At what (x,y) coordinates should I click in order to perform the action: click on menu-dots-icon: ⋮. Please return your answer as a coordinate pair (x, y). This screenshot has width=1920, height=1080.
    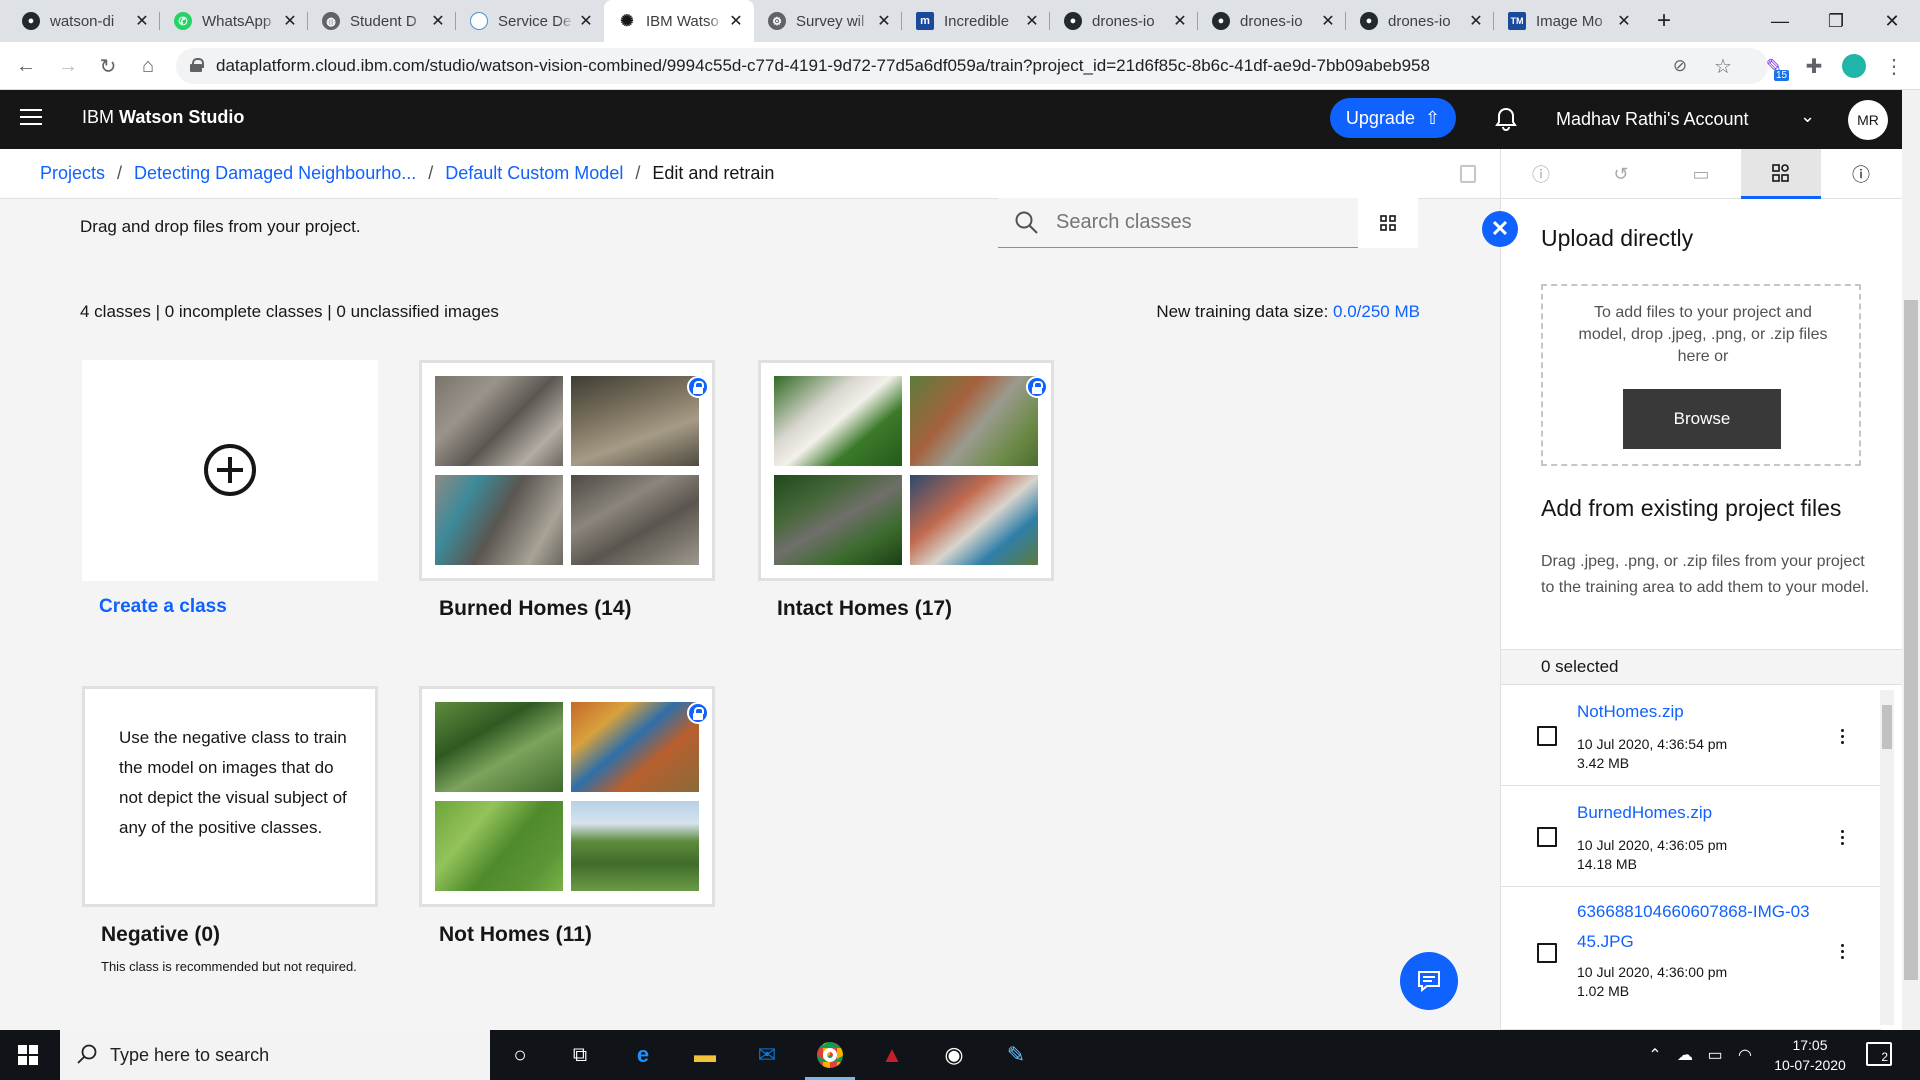
    Looking at the image, I should click on (1894, 66).